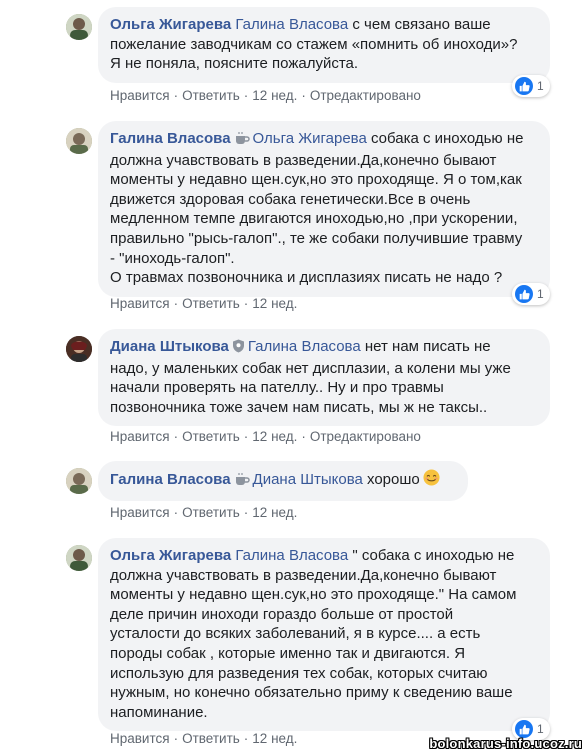 This screenshot has height=755, width=588. What do you see at coordinates (425, 346) in the screenshot?
I see `comment-text: нет нам писать не` at bounding box center [425, 346].